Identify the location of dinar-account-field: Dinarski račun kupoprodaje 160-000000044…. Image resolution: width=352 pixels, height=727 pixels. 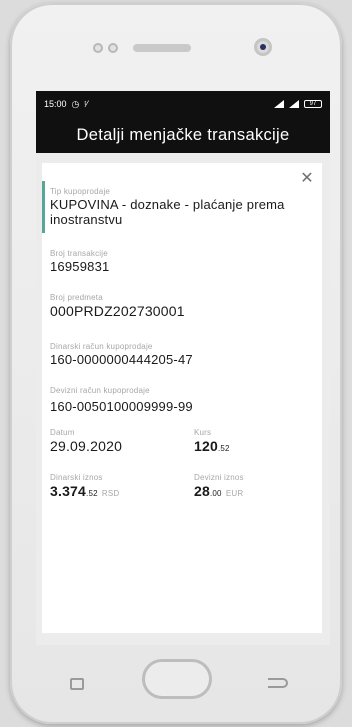
(121, 354).